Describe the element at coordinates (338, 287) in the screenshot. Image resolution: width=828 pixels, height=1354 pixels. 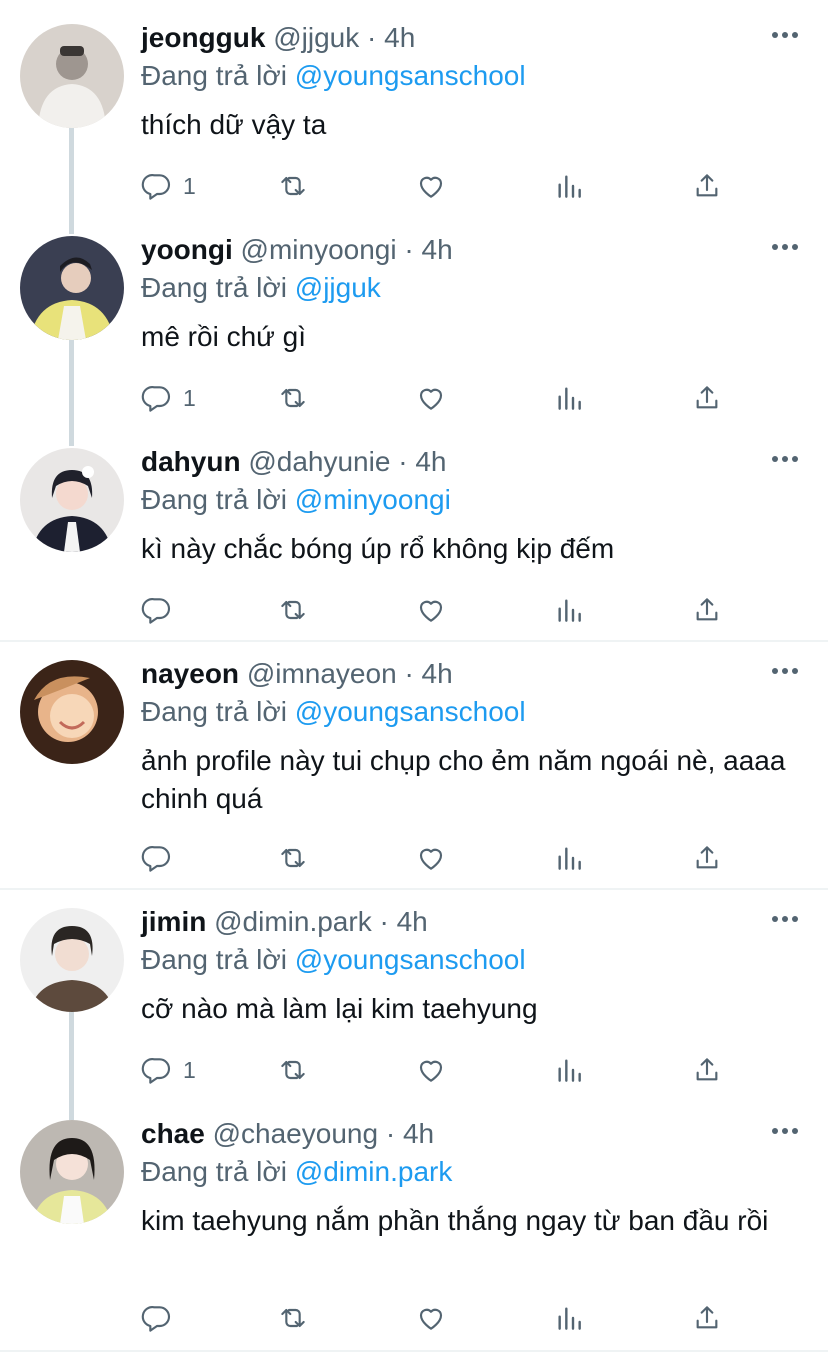
I see `mention-link: @jjguk` at that location.